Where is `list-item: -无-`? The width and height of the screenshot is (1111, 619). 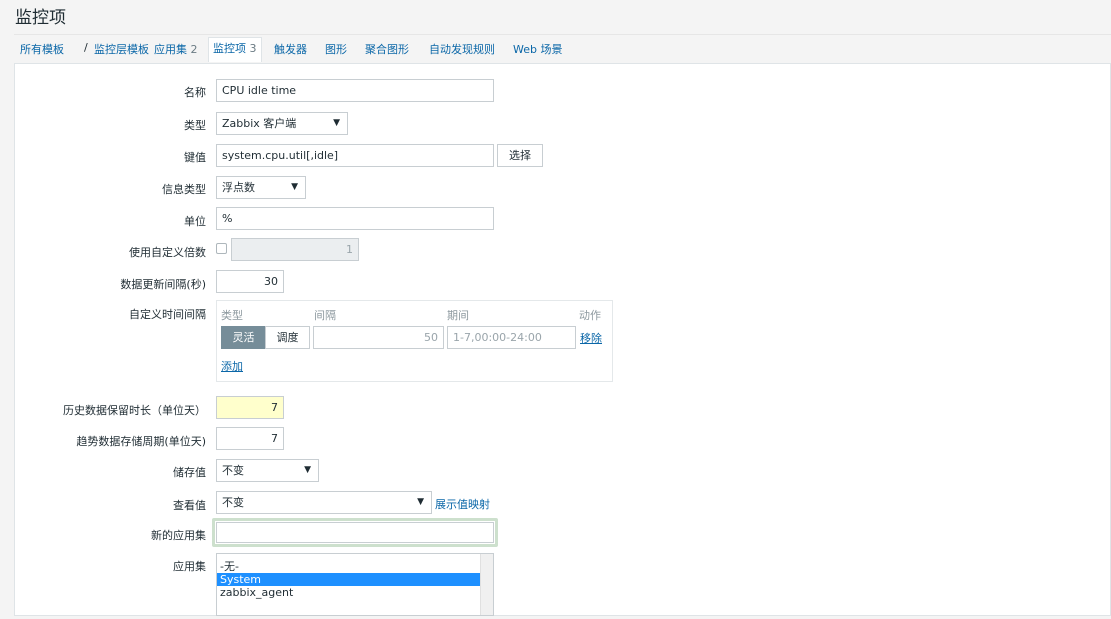
list-item: -无- is located at coordinates (348, 566).